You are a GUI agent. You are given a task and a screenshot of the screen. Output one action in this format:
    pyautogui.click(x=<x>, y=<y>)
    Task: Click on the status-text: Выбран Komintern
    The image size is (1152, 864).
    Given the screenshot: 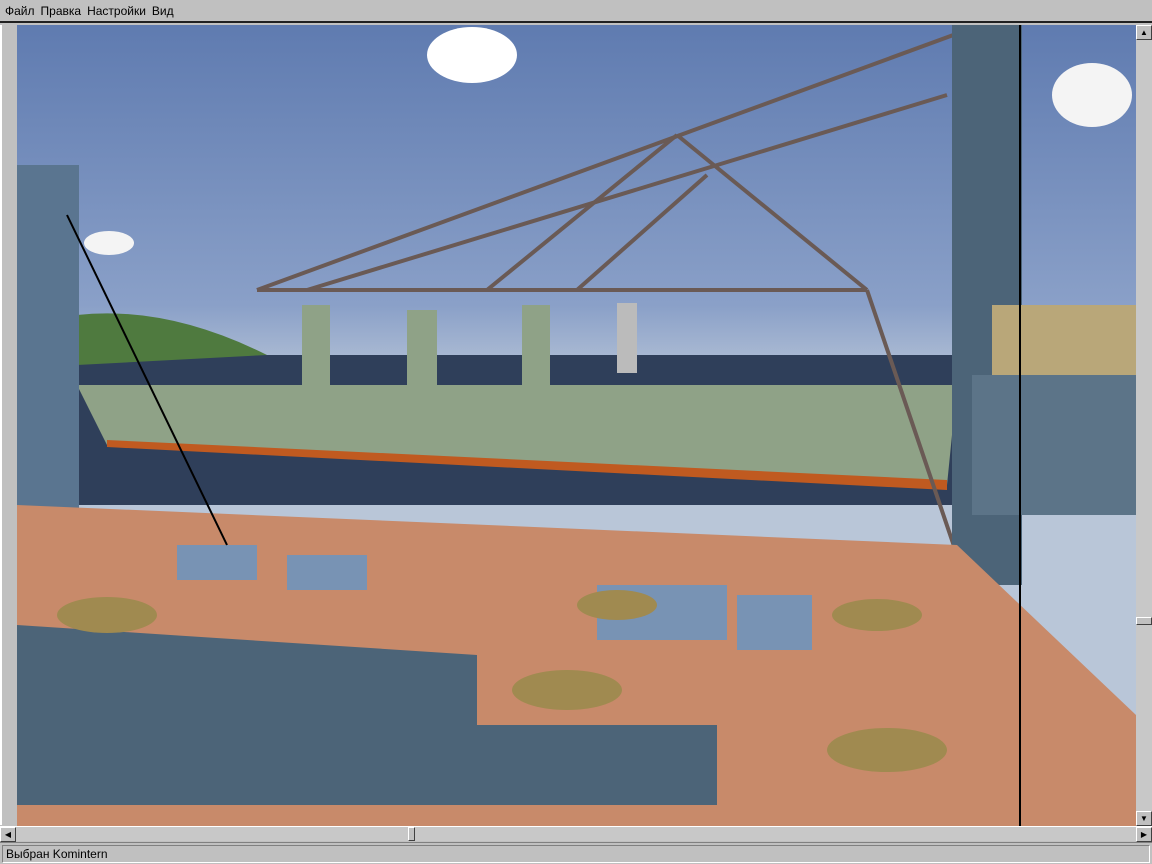 What is the action you would take?
    pyautogui.click(x=576, y=854)
    